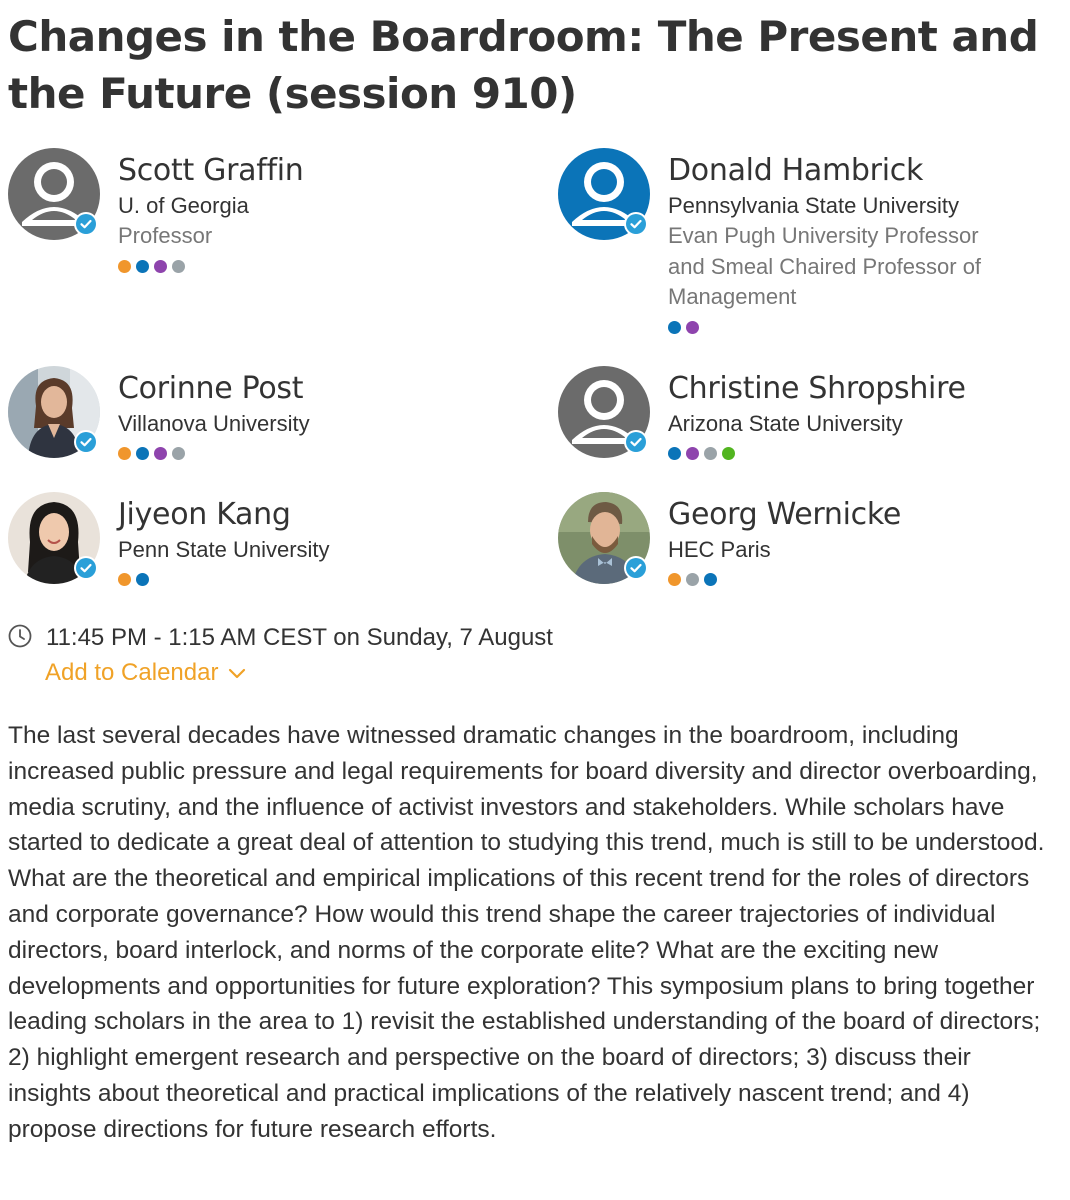 Image resolution: width=1070 pixels, height=1200 pixels. I want to click on speaker-name: Jiyeon Kang, so click(318, 515).